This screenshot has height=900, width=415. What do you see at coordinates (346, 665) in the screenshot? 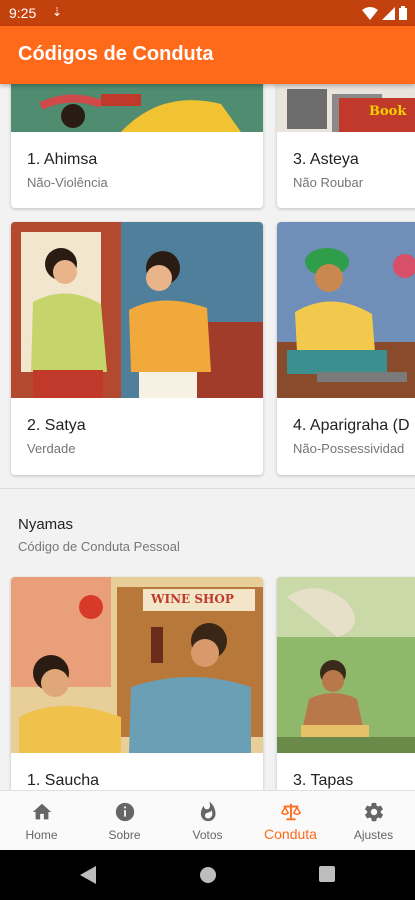
I see `tapas-illustration` at bounding box center [346, 665].